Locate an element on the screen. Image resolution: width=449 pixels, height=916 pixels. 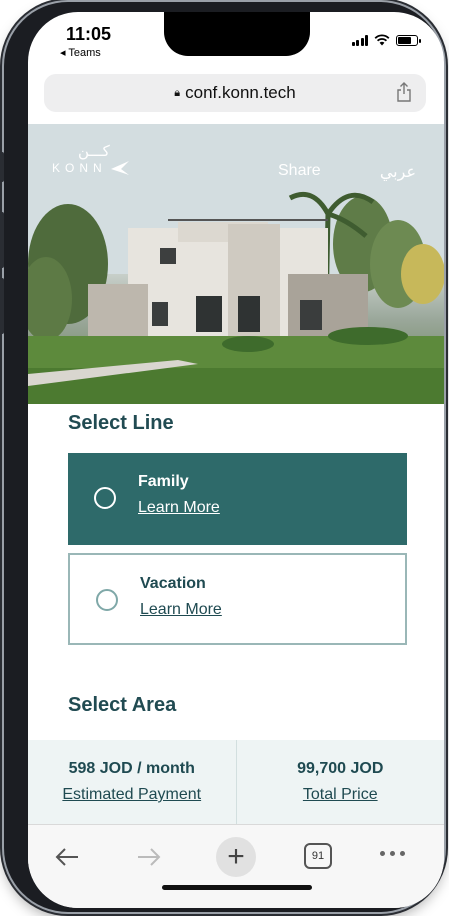
forward-arrow-icon is located at coordinates (149, 857).